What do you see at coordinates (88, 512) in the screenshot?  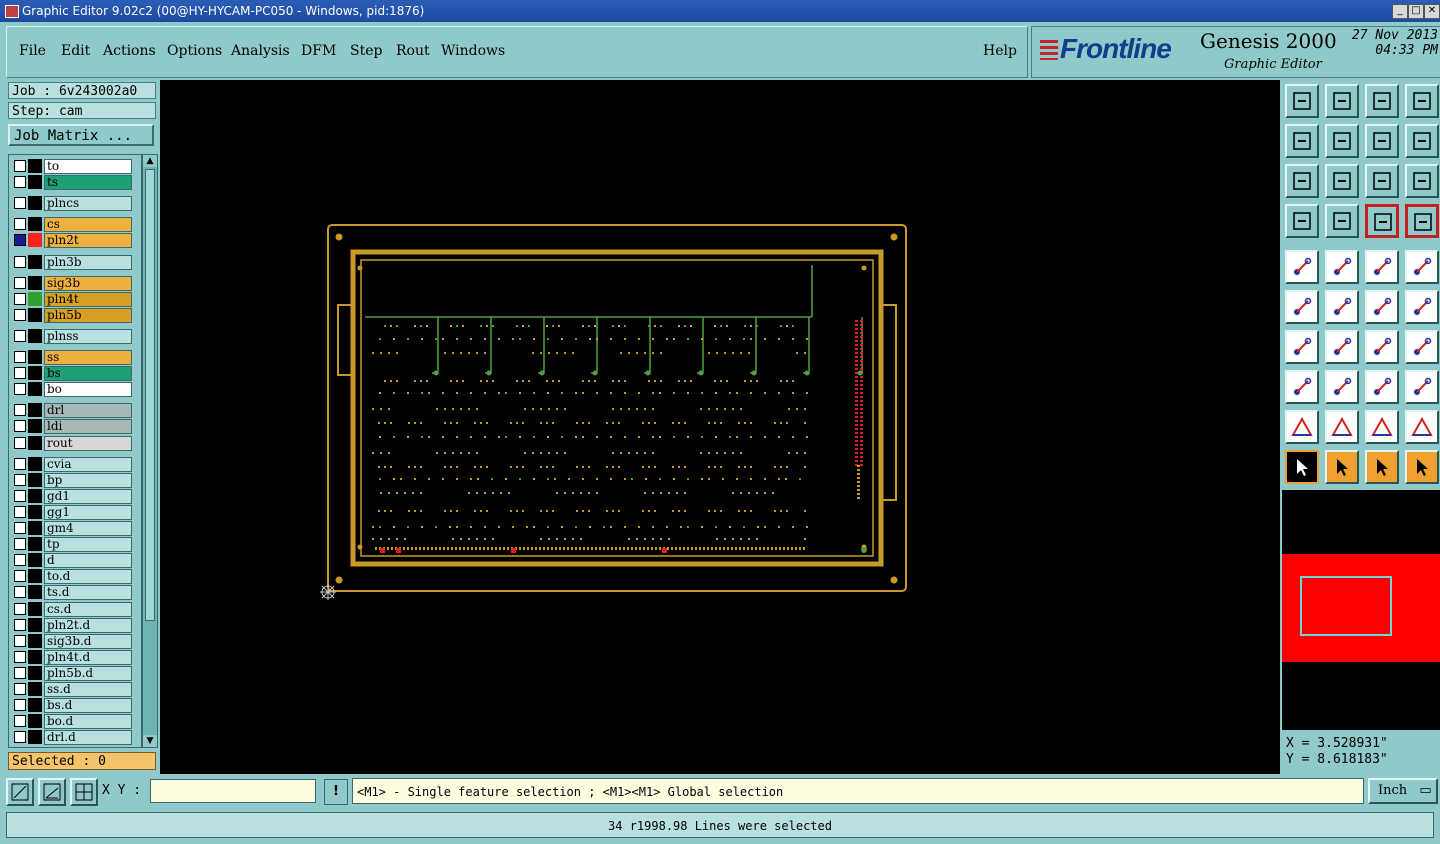 I see `layer-name: gg1` at bounding box center [88, 512].